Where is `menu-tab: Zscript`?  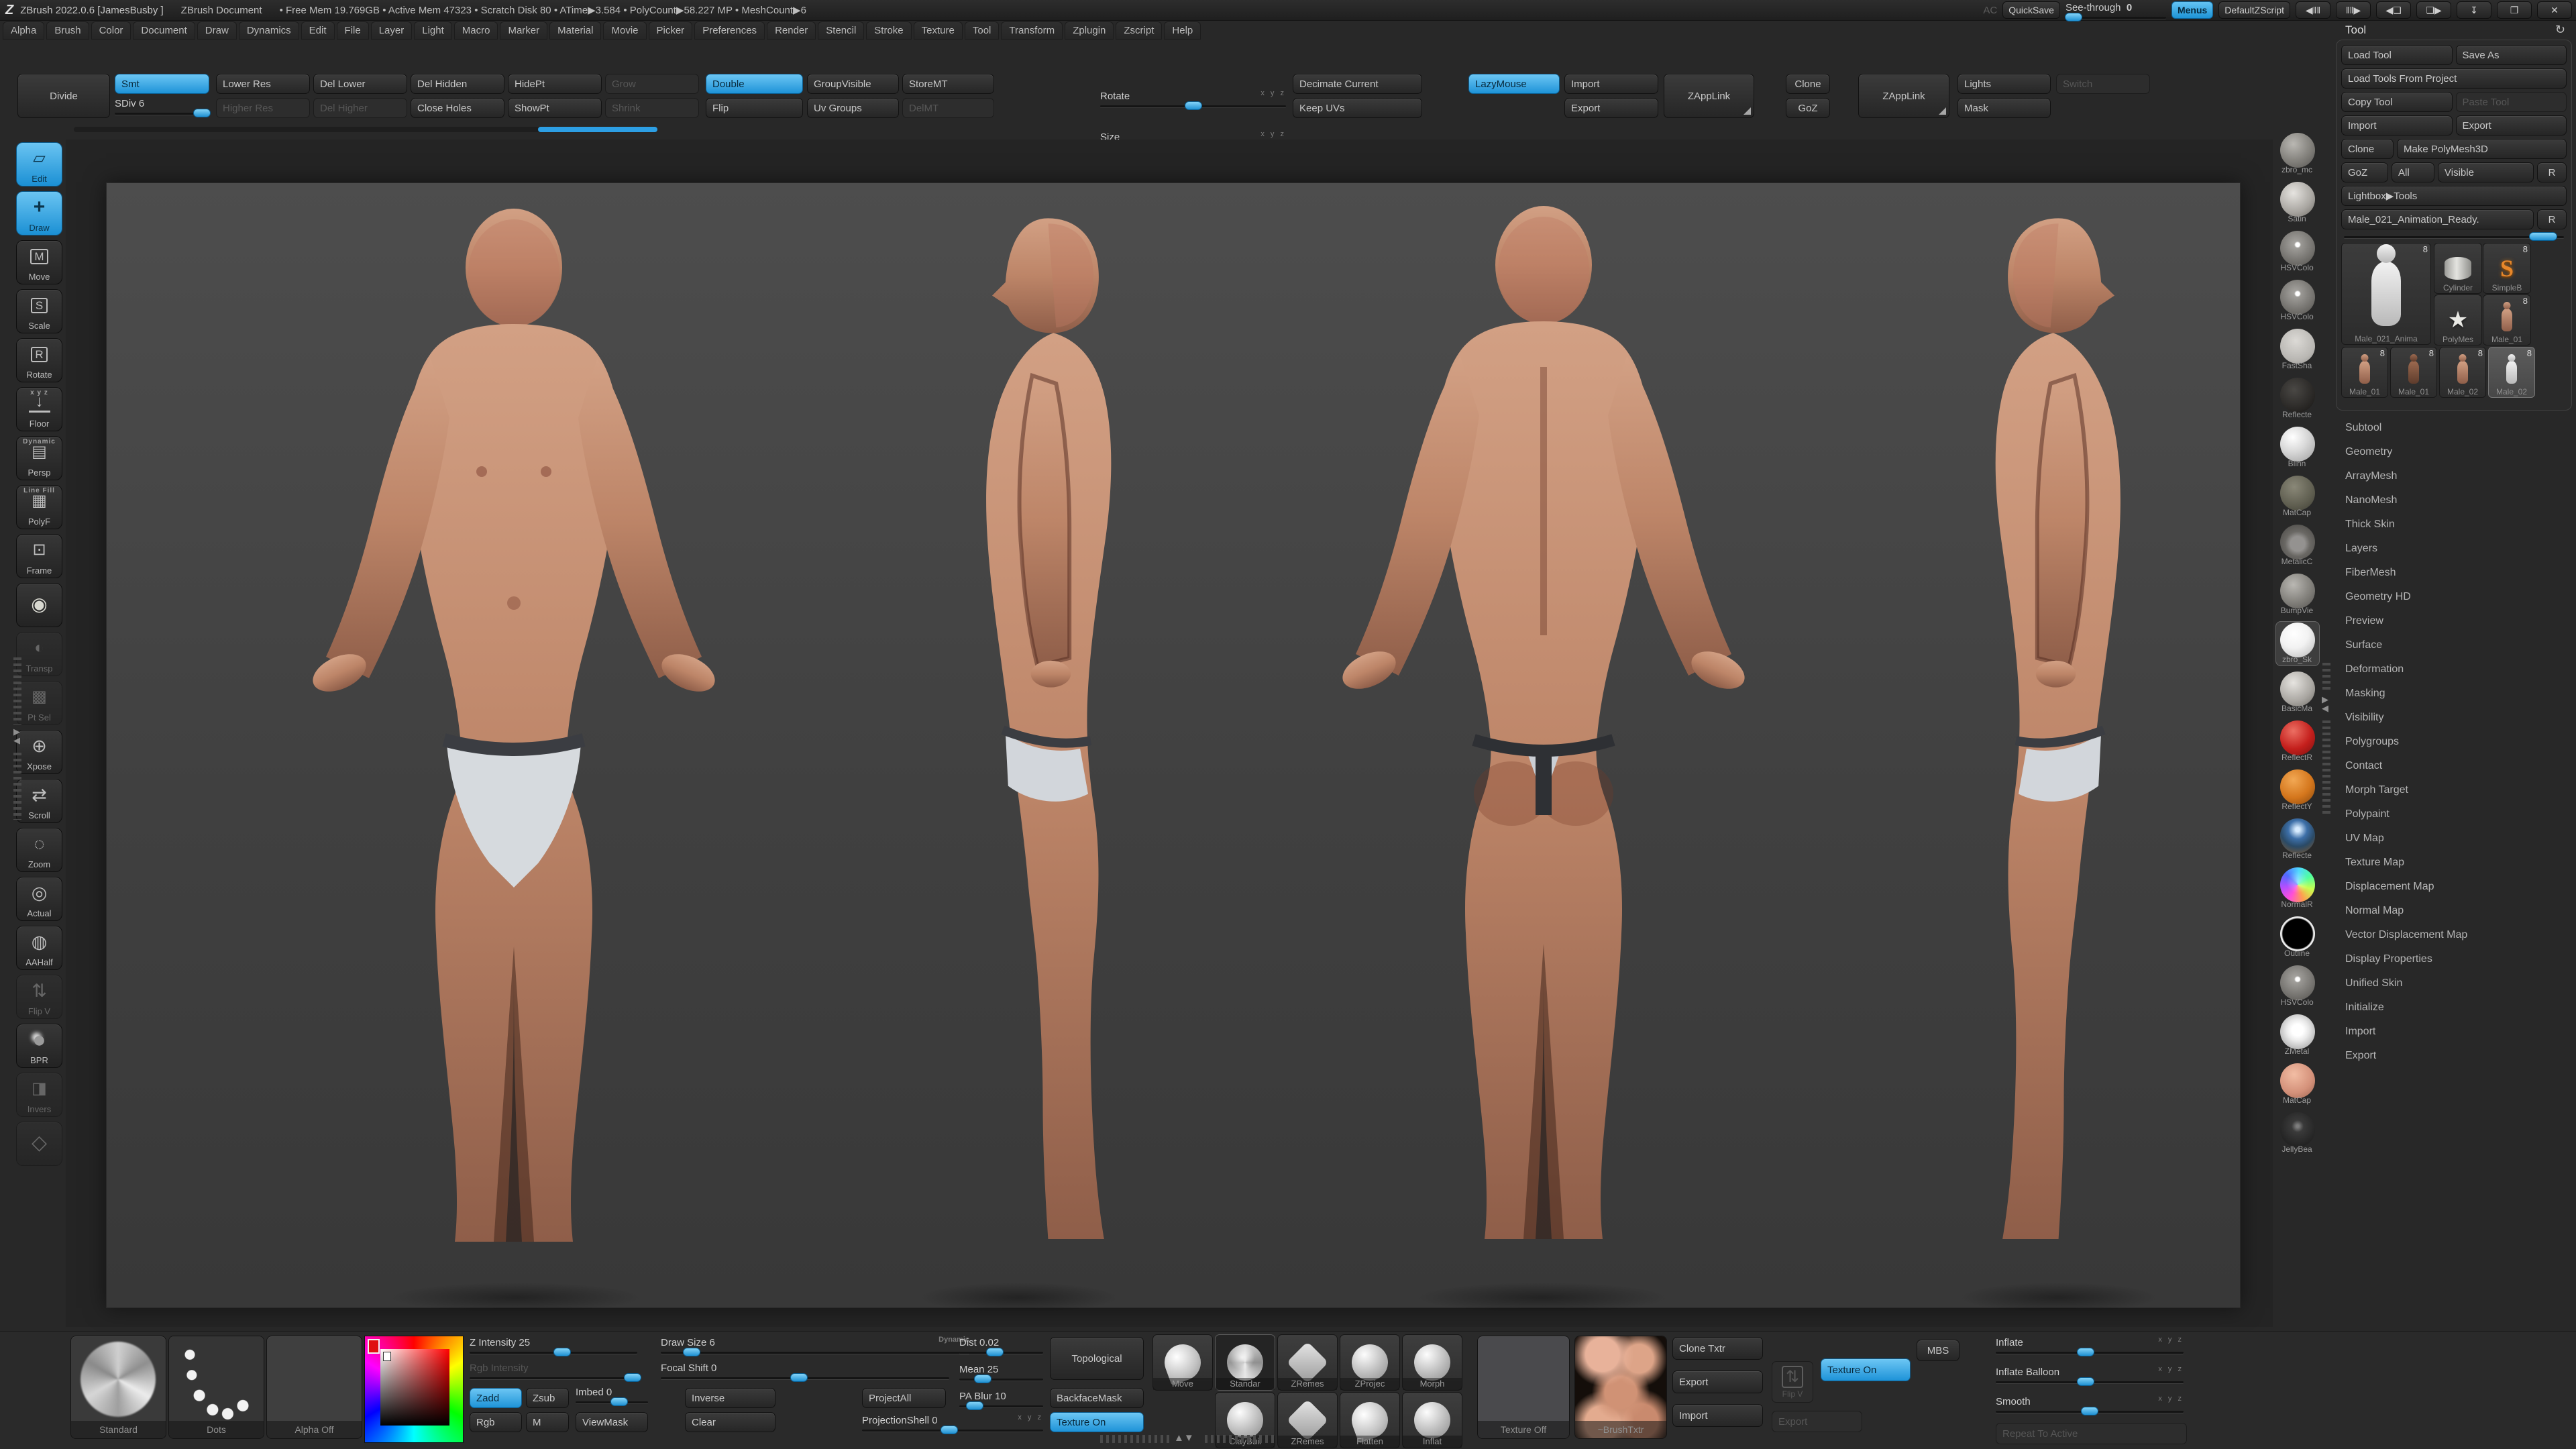 menu-tab: Zscript is located at coordinates (1139, 30).